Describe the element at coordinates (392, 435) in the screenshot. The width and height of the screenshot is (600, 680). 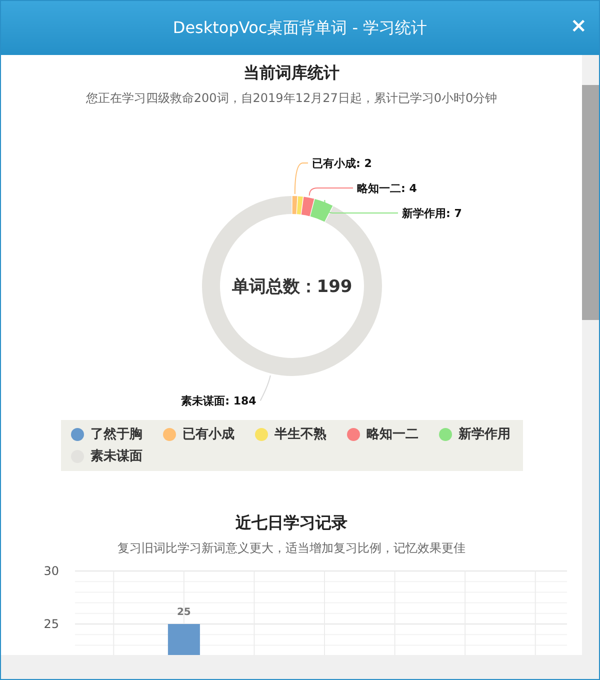
I see `legend-label: 略知一二` at that location.